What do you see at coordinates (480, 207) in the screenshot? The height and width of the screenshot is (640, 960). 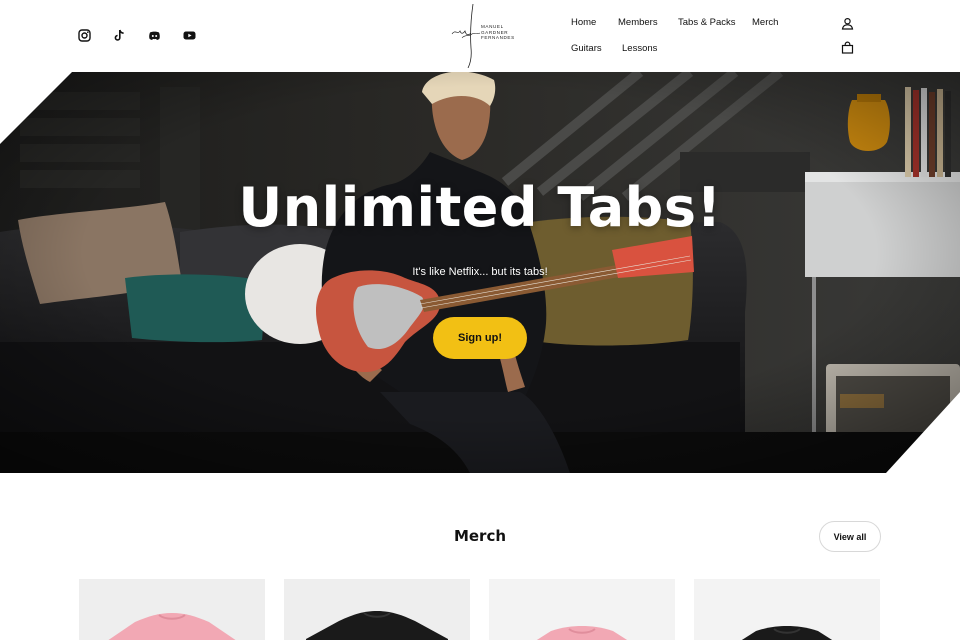 I see `hero-title: Unlimited Tabs!` at bounding box center [480, 207].